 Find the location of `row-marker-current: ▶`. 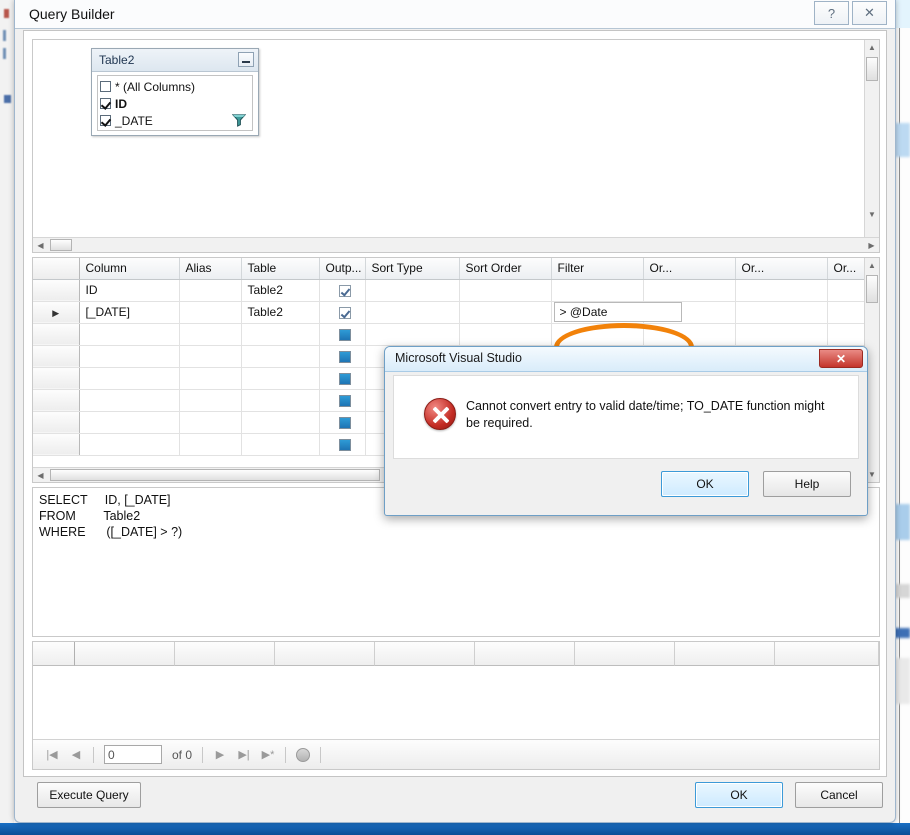

row-marker-current: ▶ is located at coordinates (56, 312).